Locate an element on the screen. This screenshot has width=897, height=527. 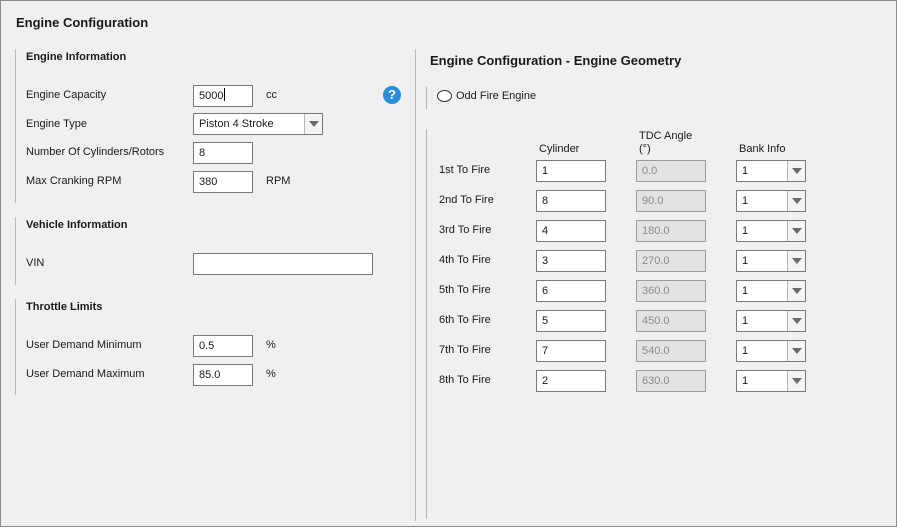
vin-input is located at coordinates (283, 264).